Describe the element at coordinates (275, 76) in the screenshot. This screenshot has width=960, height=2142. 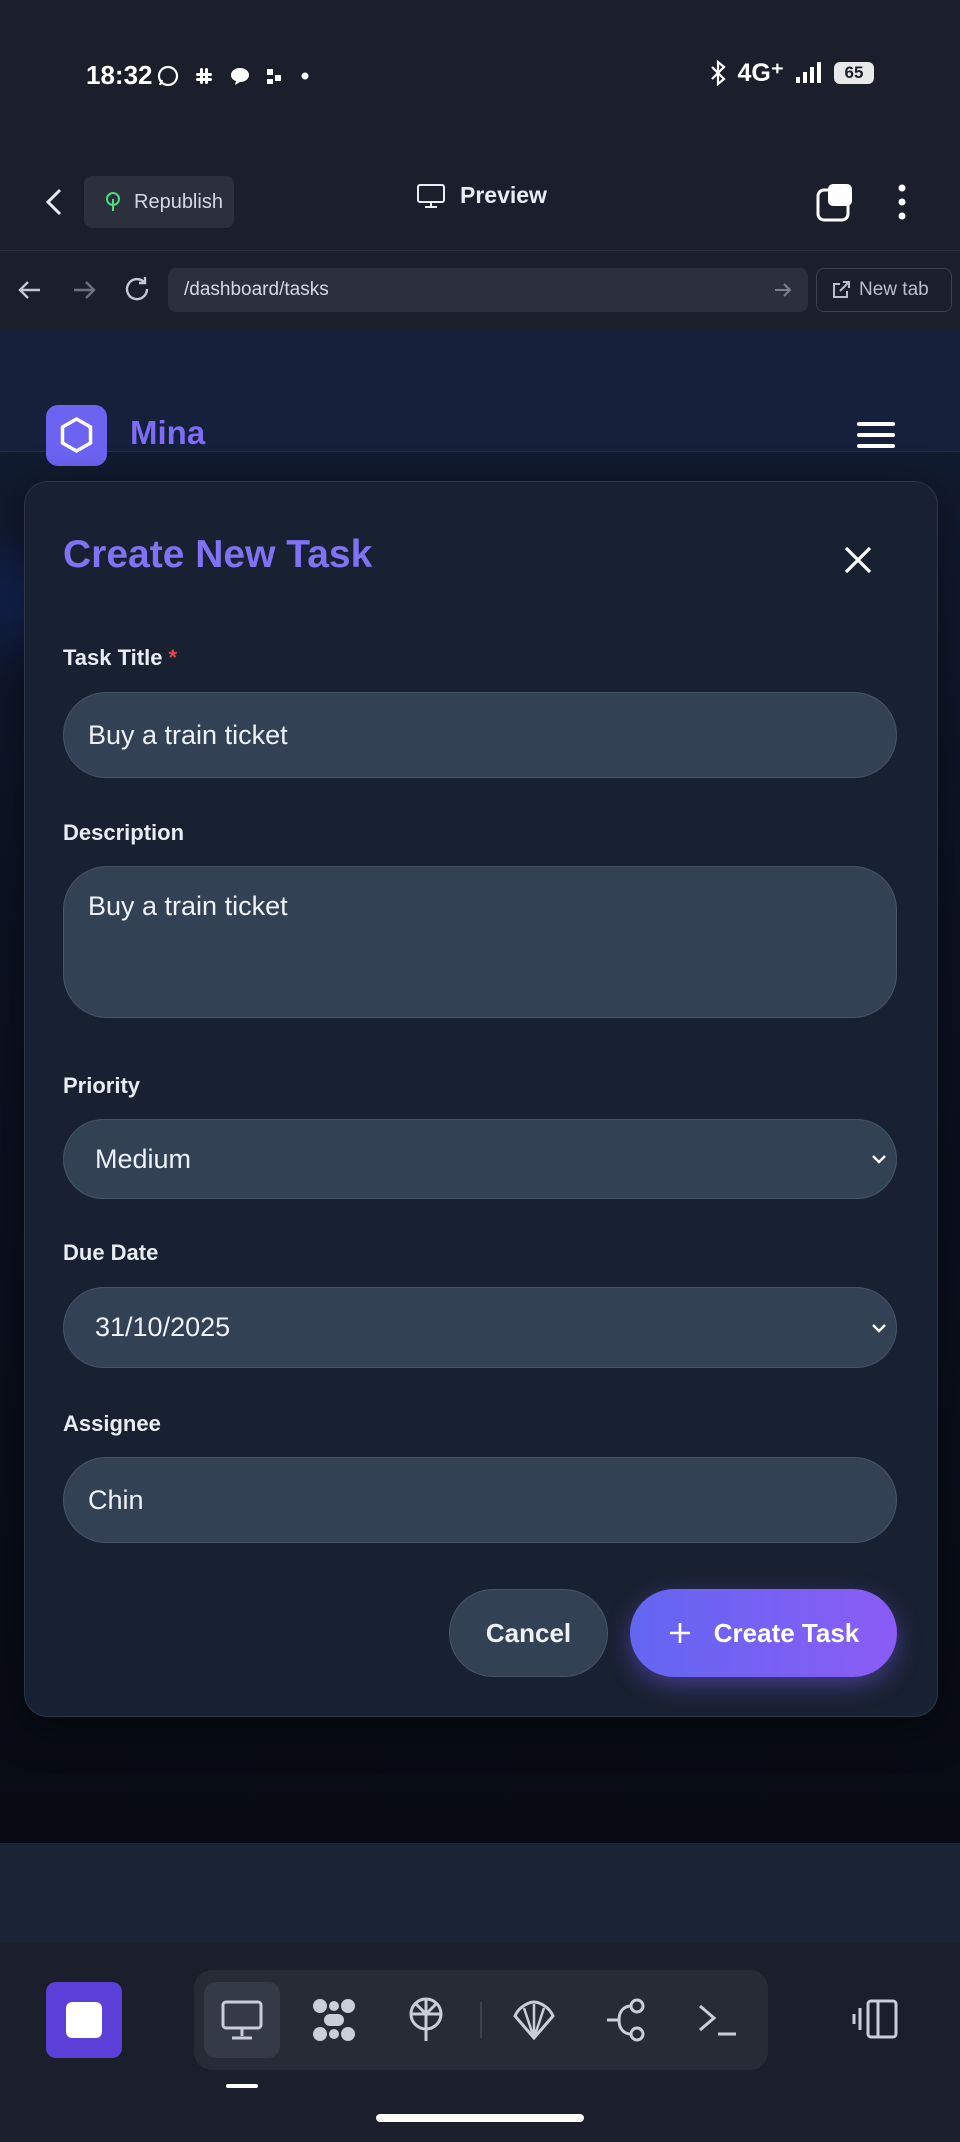
I see `app-icon` at that location.